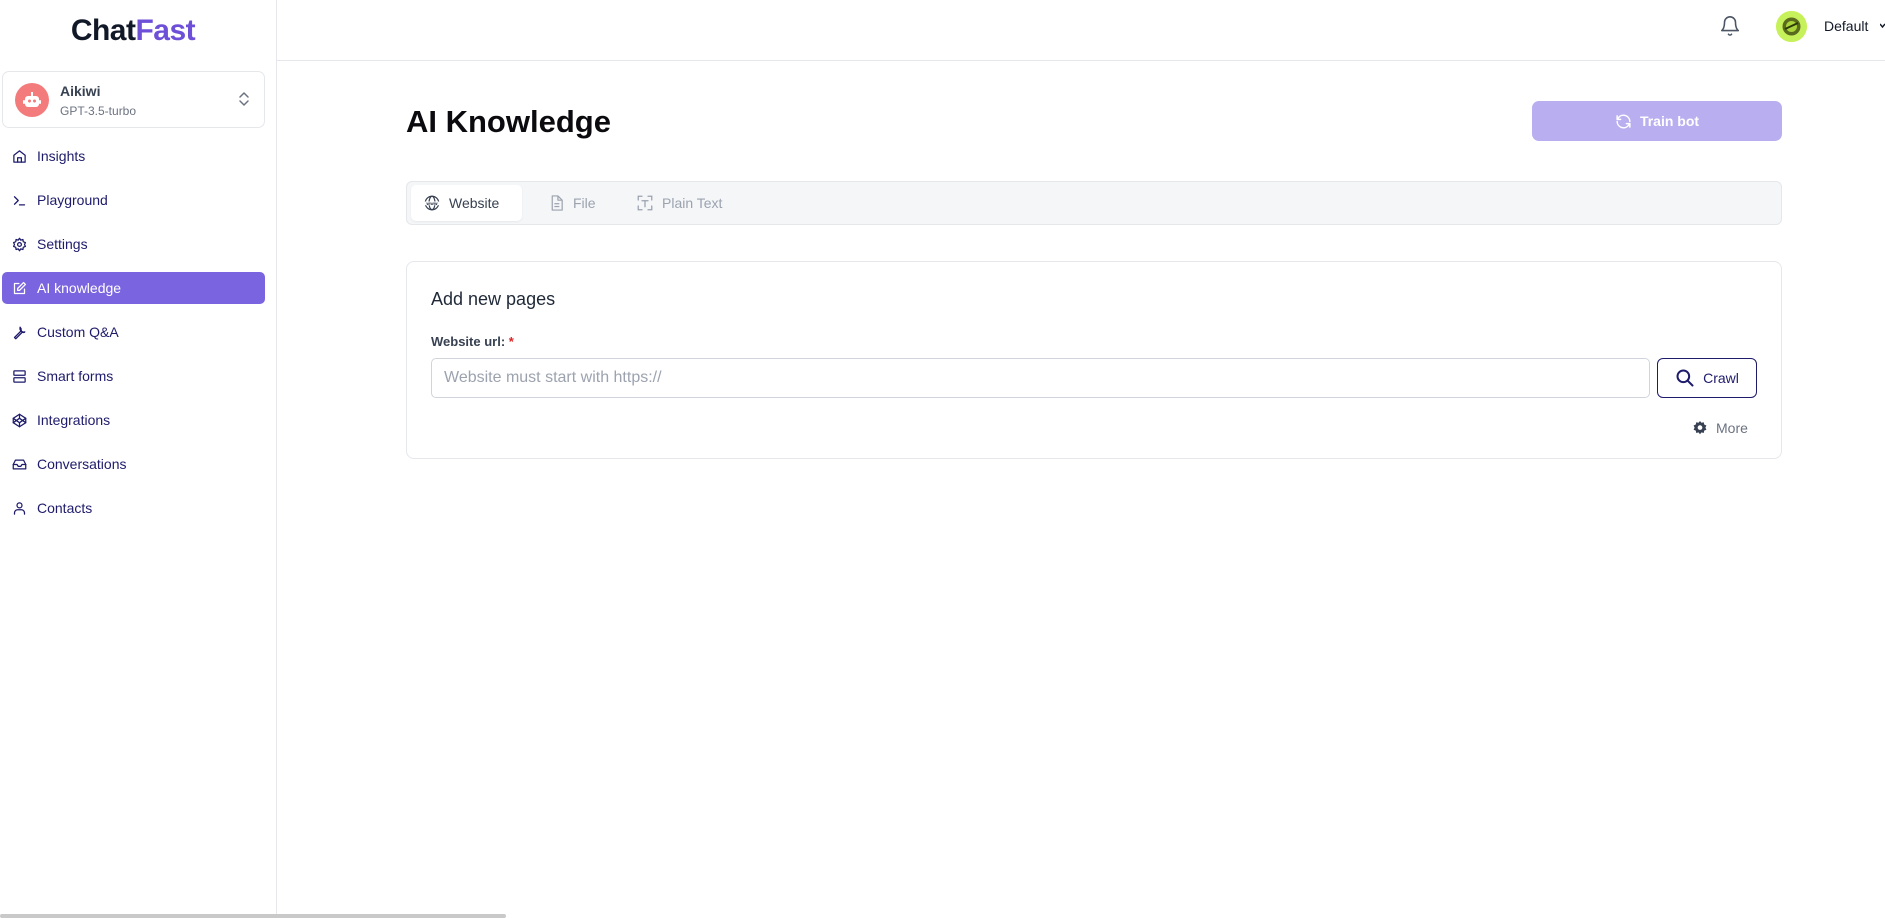 The height and width of the screenshot is (918, 1885). What do you see at coordinates (253, 916) in the screenshot?
I see `horizontal-scrollbar` at bounding box center [253, 916].